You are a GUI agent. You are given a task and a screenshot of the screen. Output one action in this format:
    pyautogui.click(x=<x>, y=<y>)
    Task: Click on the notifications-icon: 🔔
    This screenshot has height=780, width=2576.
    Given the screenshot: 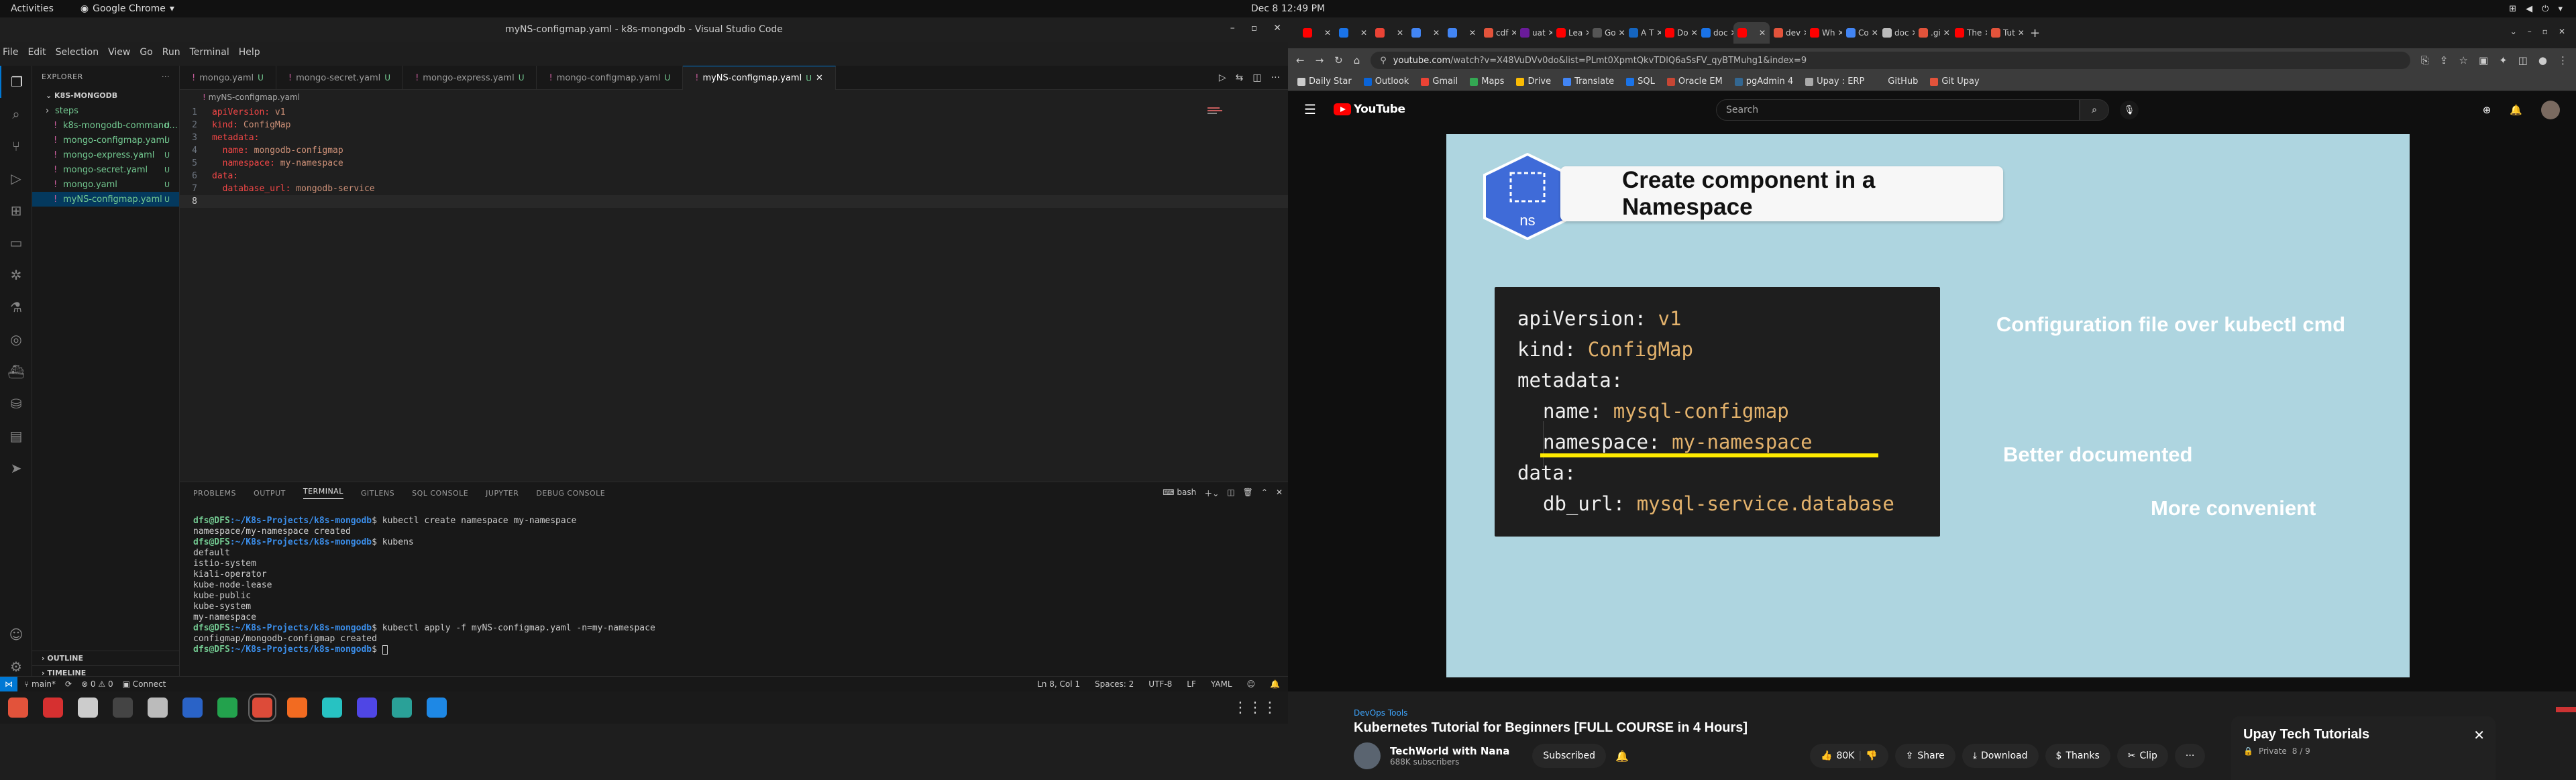 What is the action you would take?
    pyautogui.click(x=2516, y=110)
    